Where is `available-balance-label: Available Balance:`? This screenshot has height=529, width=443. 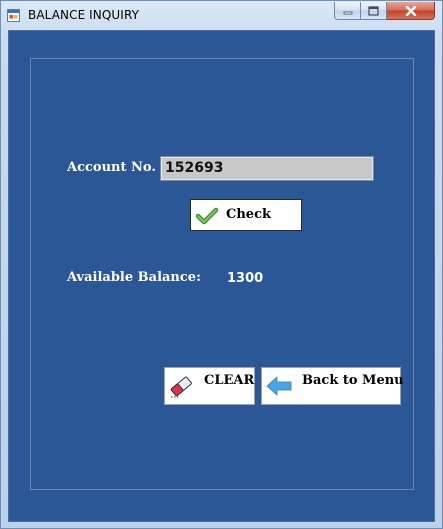
available-balance-label: Available Balance: is located at coordinates (134, 277).